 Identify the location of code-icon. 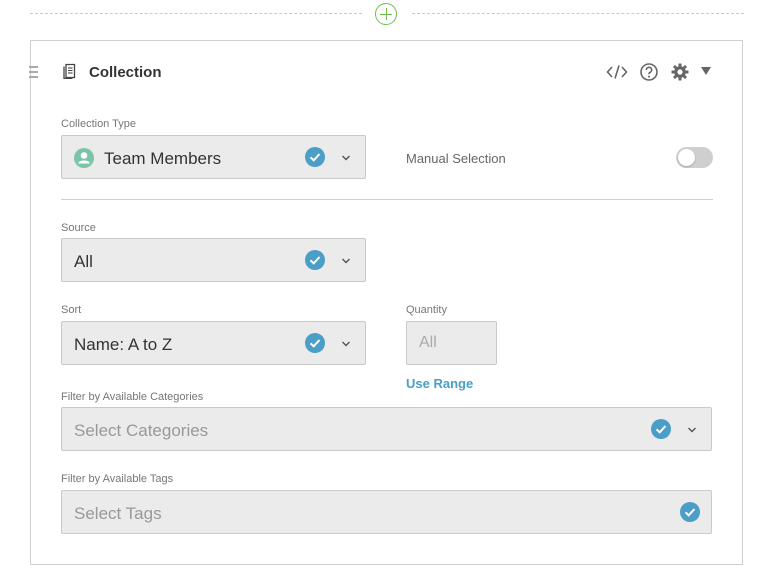
(617, 72).